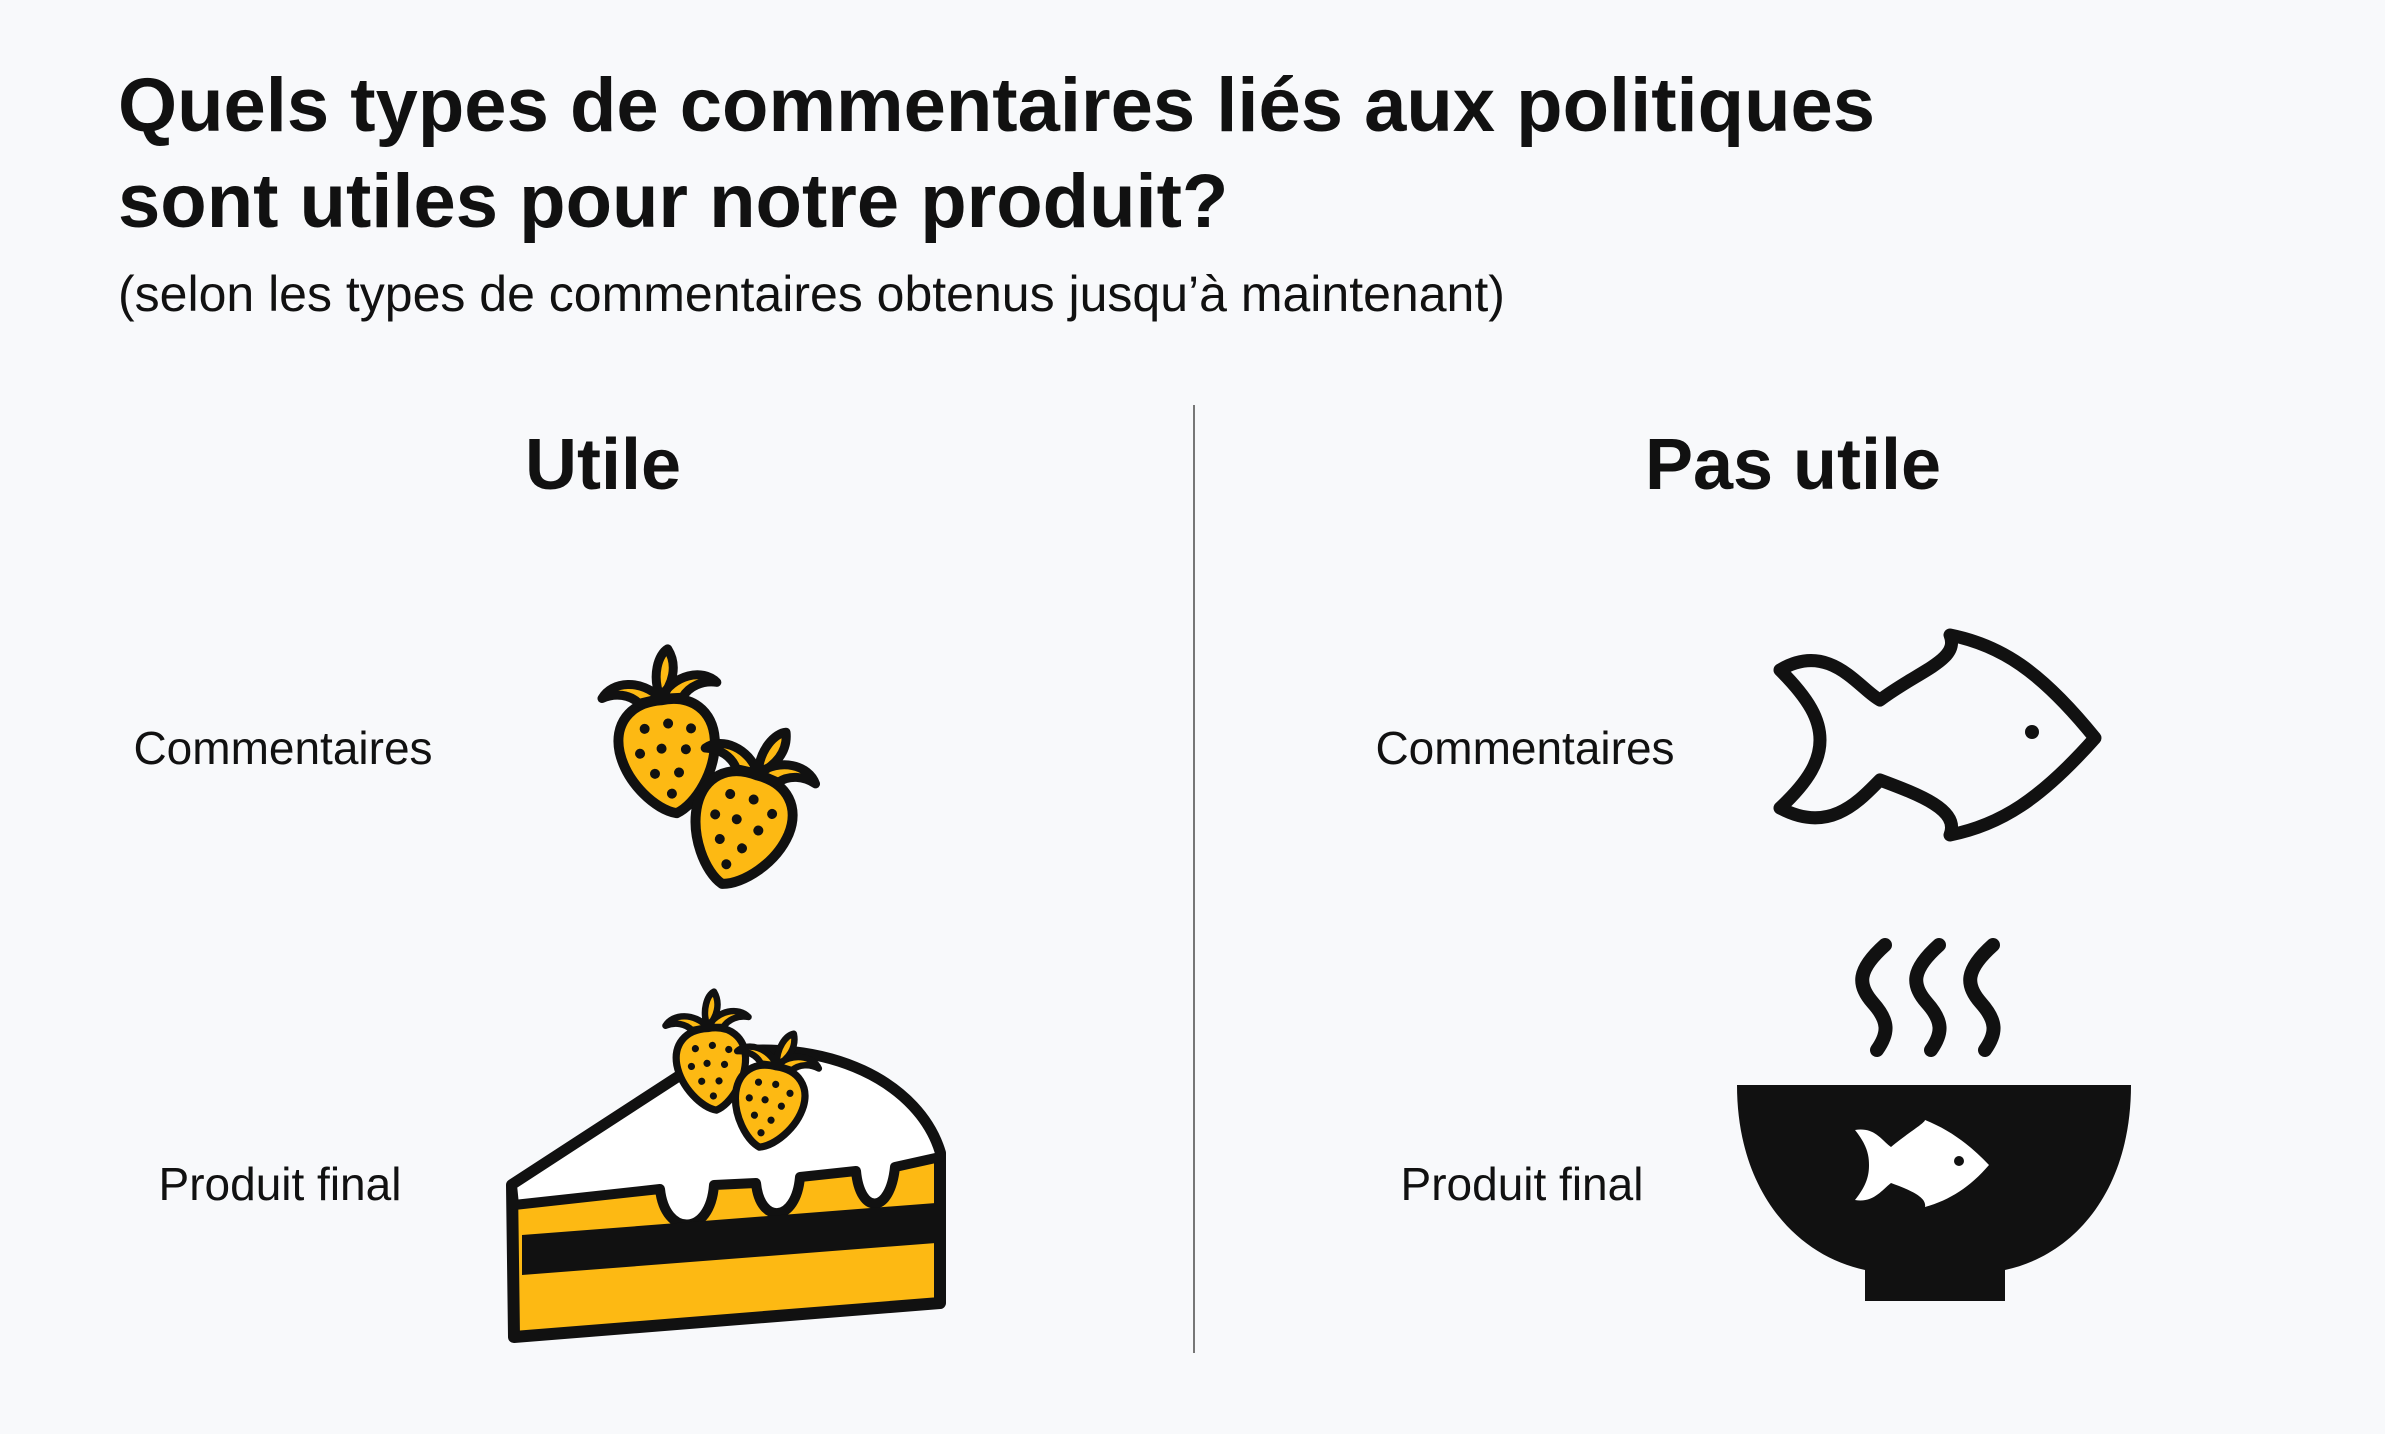 The height and width of the screenshot is (1434, 2385). Describe the element at coordinates (603, 465) in the screenshot. I see `column-heading-useful: Utile` at that location.